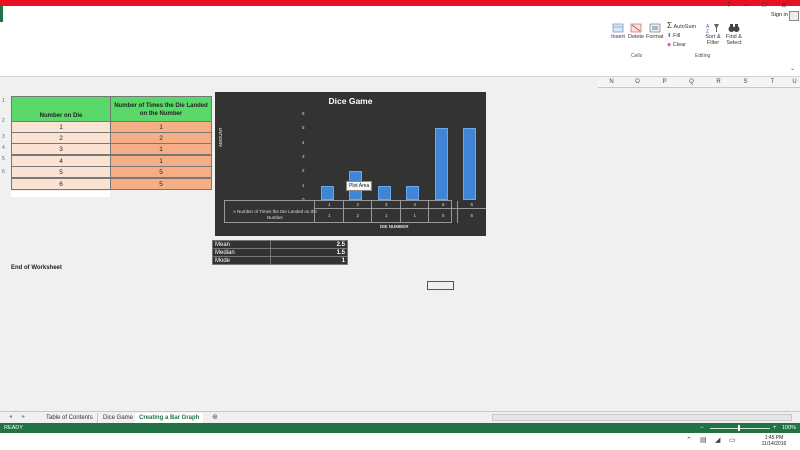  I want to click on insert-button: Insert, so click(618, 31).